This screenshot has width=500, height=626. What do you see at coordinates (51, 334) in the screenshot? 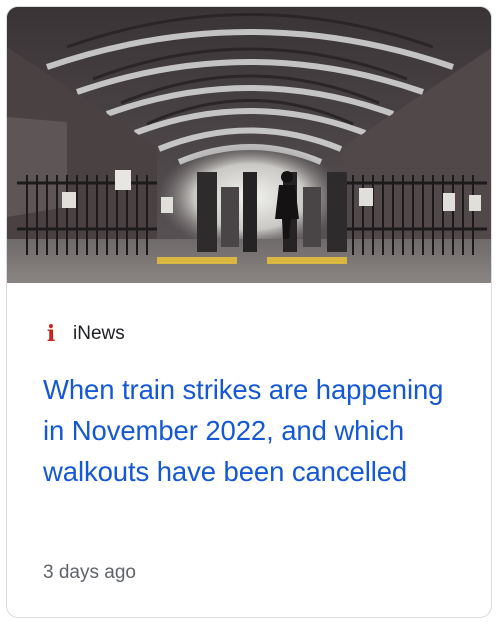
I see `inews-logo-icon: i` at bounding box center [51, 334].